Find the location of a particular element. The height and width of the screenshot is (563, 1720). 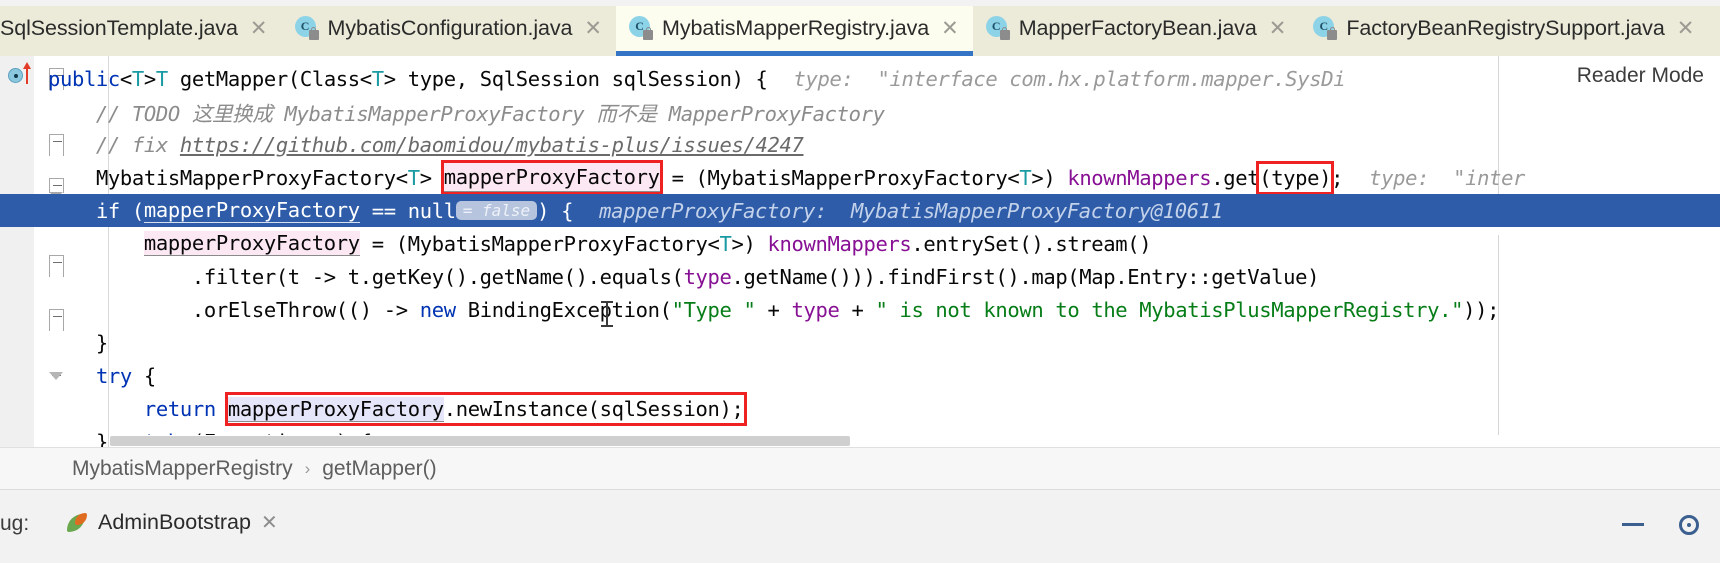

return-type-t: T is located at coordinates (161, 78).